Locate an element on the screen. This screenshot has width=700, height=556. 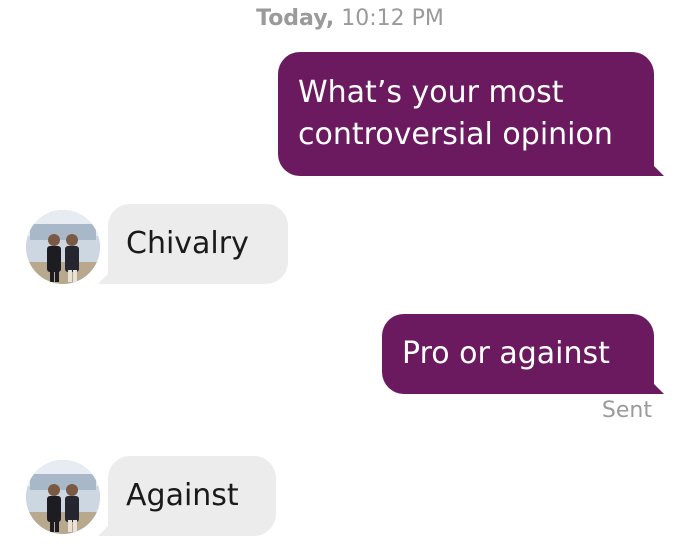
sent-message-bubble: Pro or against is located at coordinates (523, 354).